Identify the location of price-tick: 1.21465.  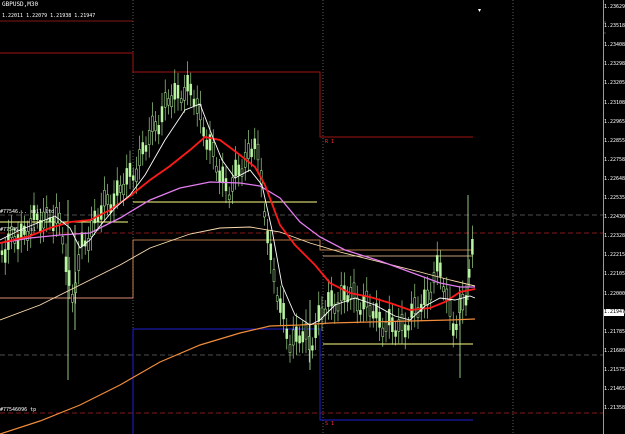
(614, 389).